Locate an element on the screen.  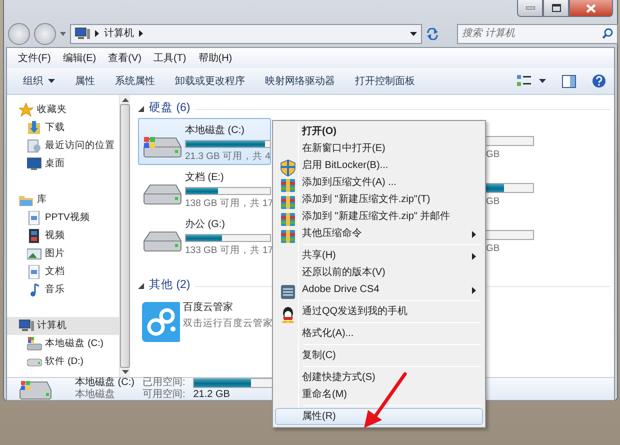
sidebar-item: 音乐 is located at coordinates (63, 290).